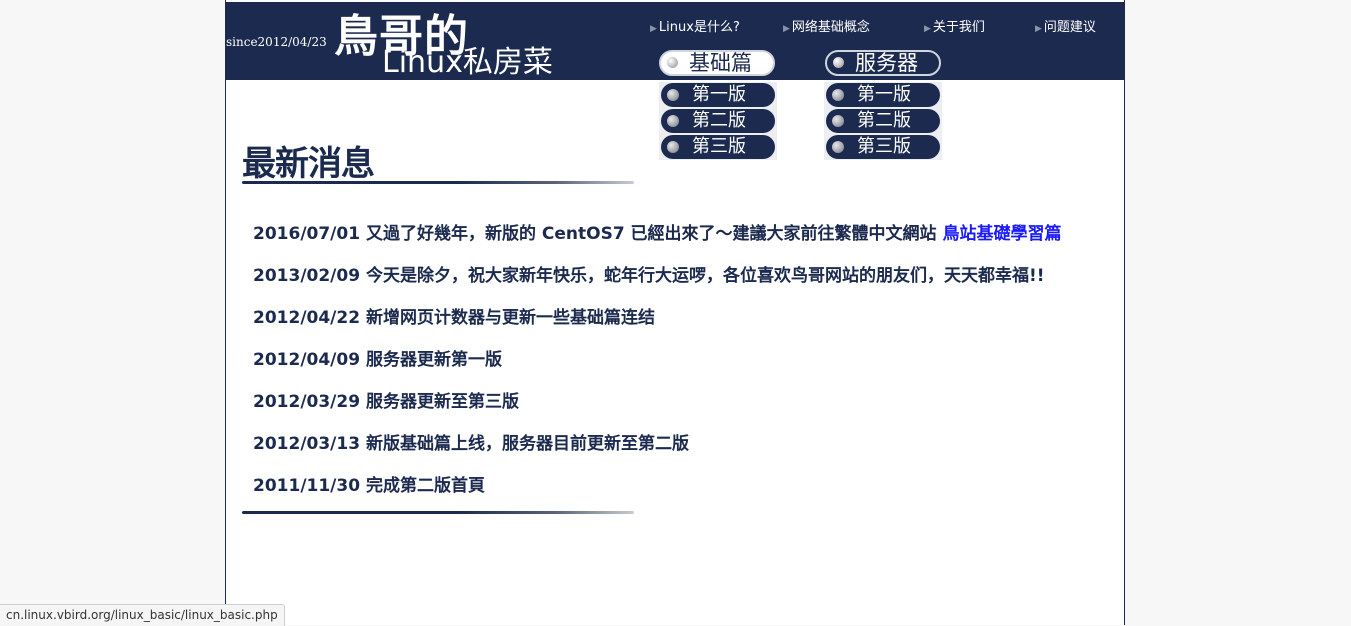 The height and width of the screenshot is (626, 1351). I want to click on category-label: 服务器, so click(886, 63).